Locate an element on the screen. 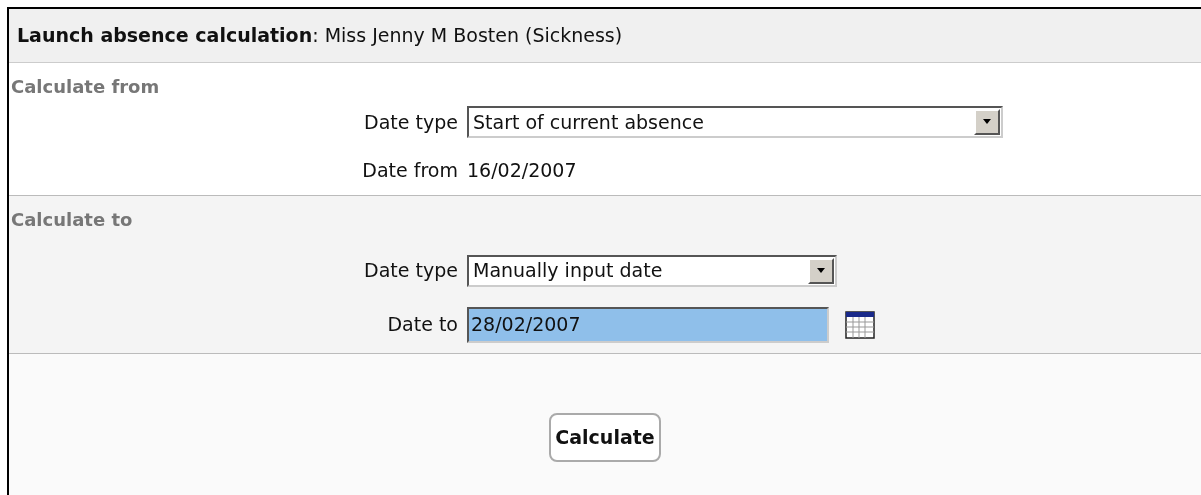 The image size is (1201, 495). date-value: 16/02/2007 is located at coordinates (522, 170).